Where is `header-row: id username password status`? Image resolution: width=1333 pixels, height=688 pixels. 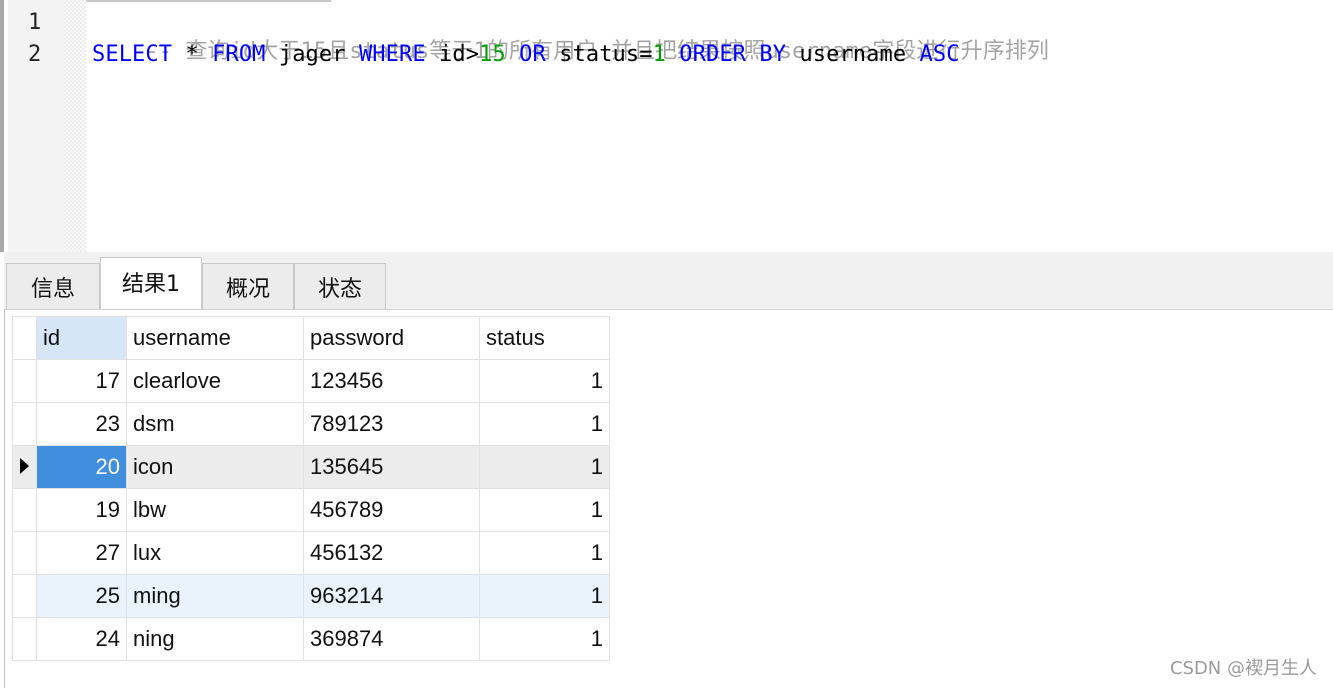 header-row: id username password status is located at coordinates (311, 338).